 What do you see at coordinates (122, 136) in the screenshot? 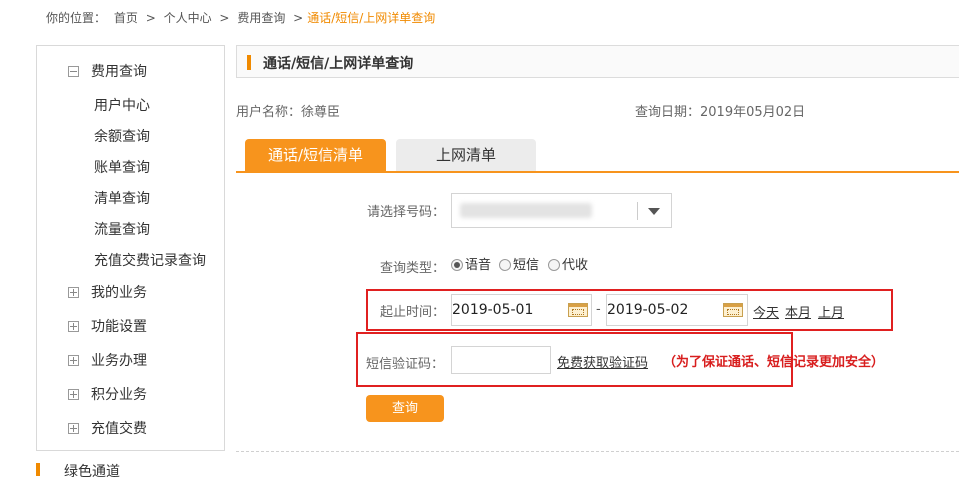
I see `sidebar-item-balance: 余额查询` at bounding box center [122, 136].